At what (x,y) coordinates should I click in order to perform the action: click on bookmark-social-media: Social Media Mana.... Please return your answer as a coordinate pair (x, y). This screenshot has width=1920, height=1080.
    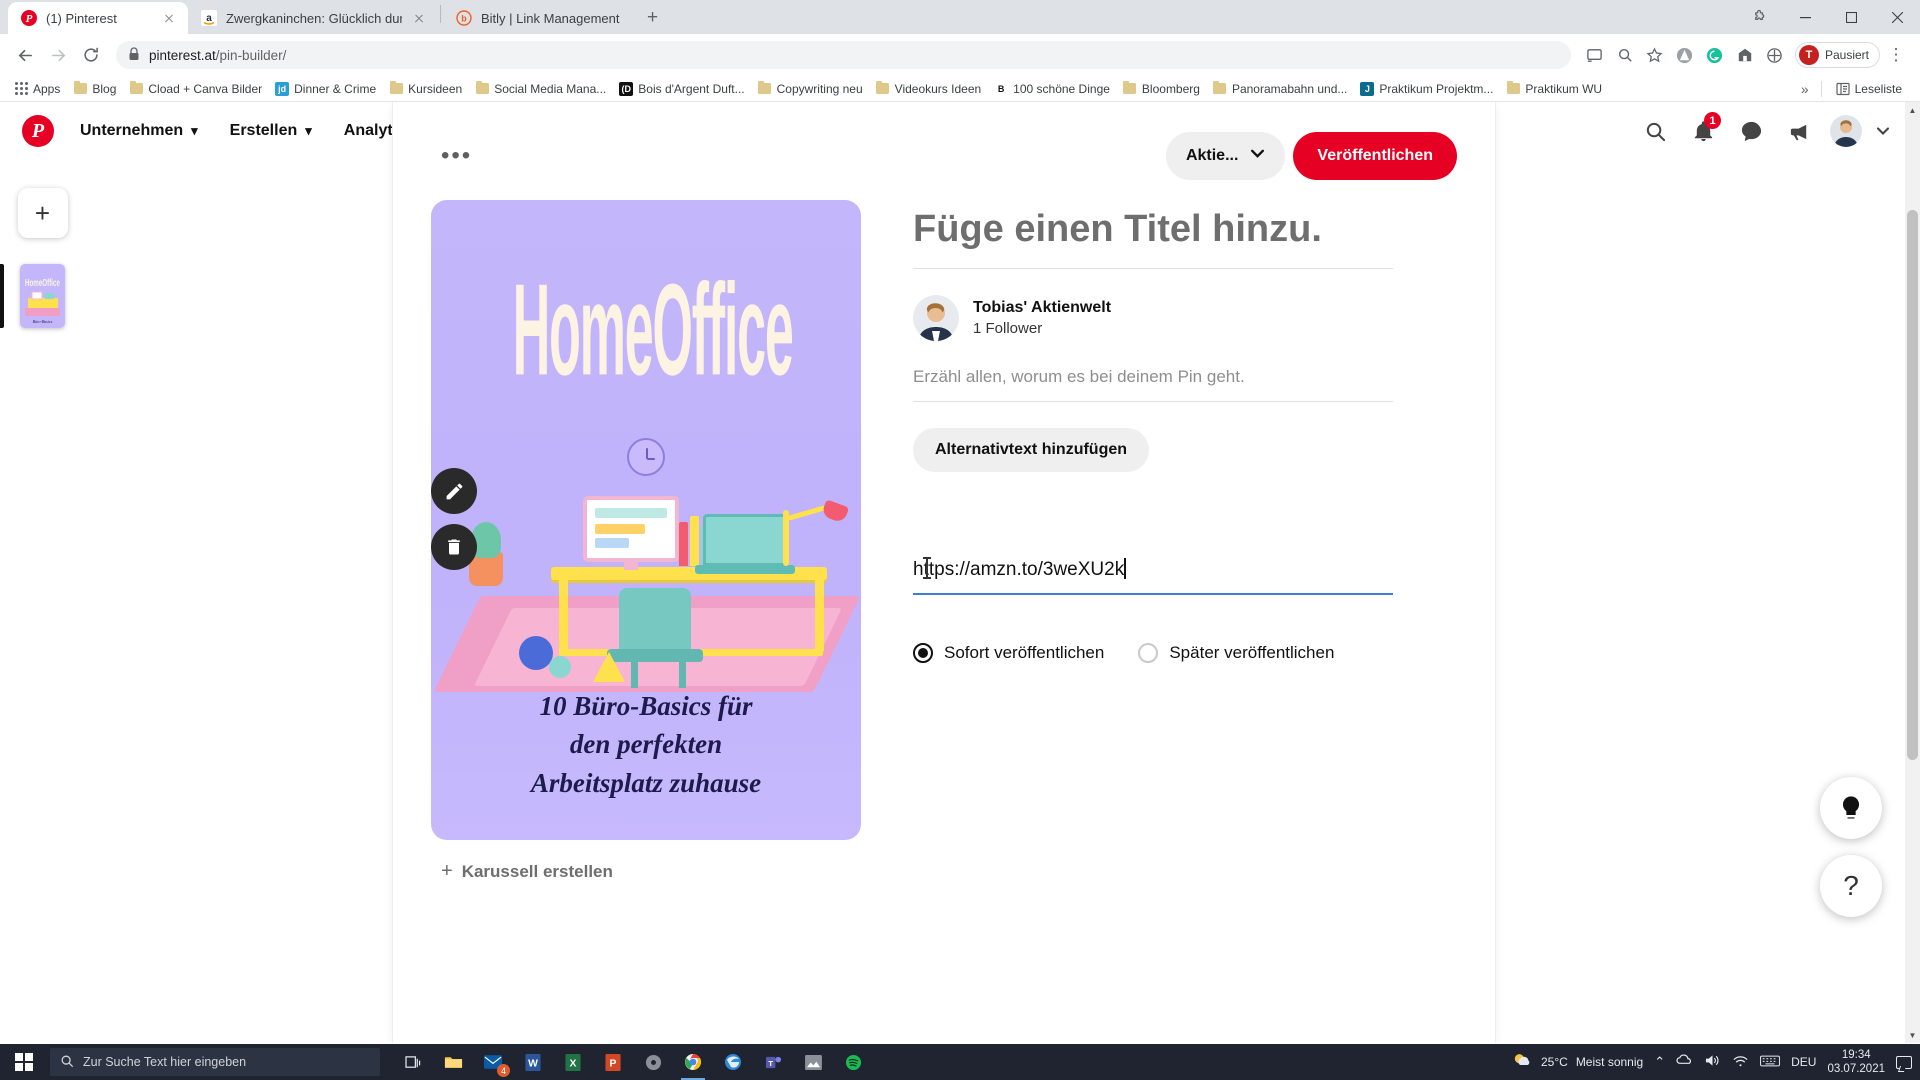
    Looking at the image, I should click on (540, 89).